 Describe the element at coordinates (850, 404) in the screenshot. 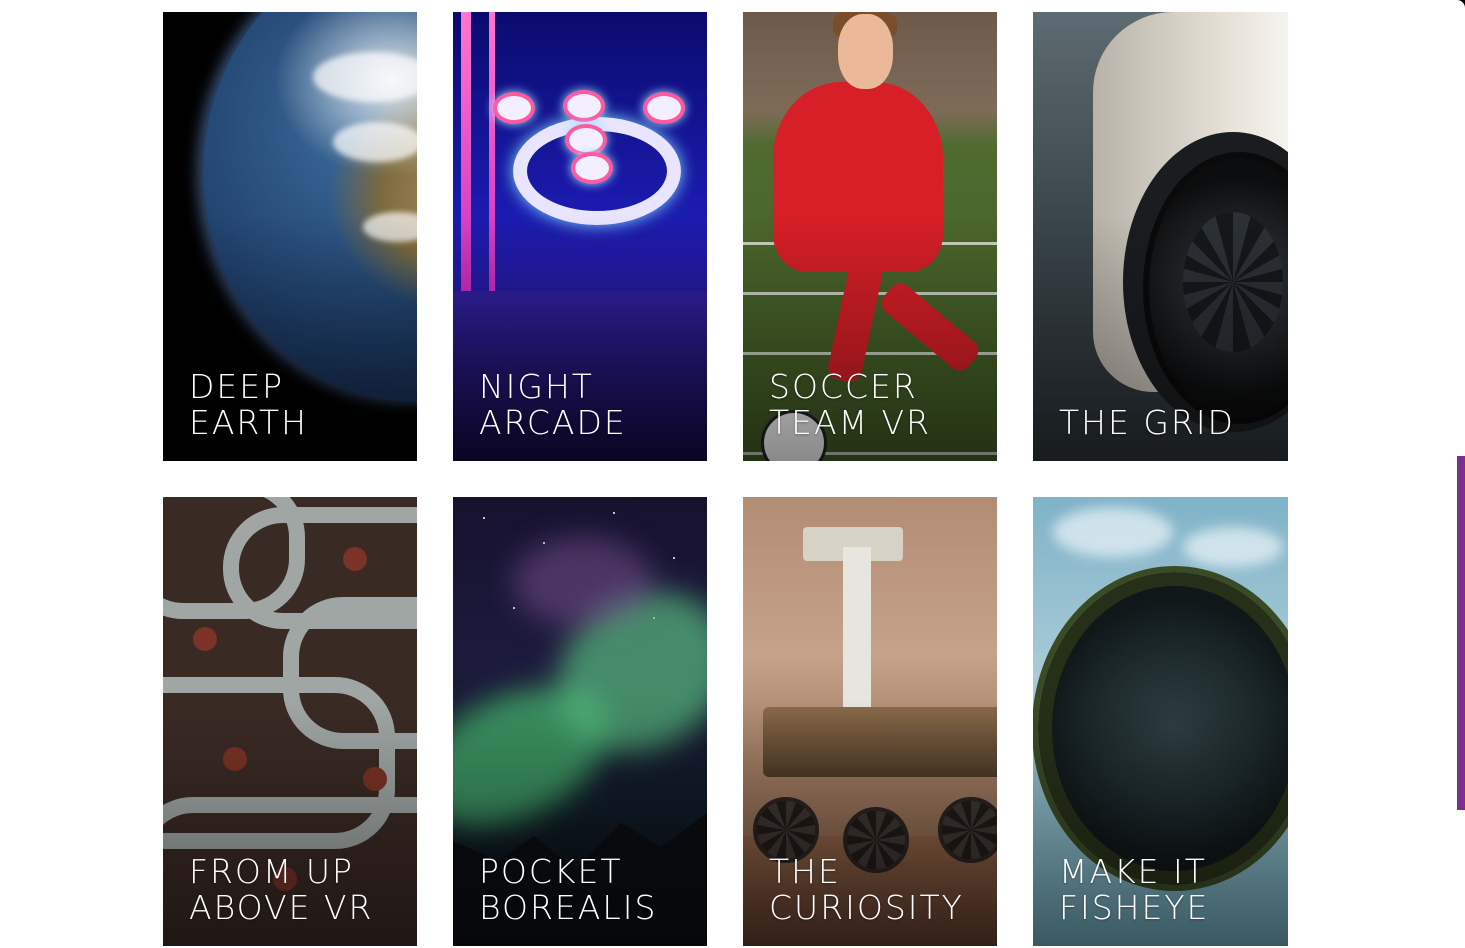

I see `card-title: SOCCER TEAM VR` at that location.